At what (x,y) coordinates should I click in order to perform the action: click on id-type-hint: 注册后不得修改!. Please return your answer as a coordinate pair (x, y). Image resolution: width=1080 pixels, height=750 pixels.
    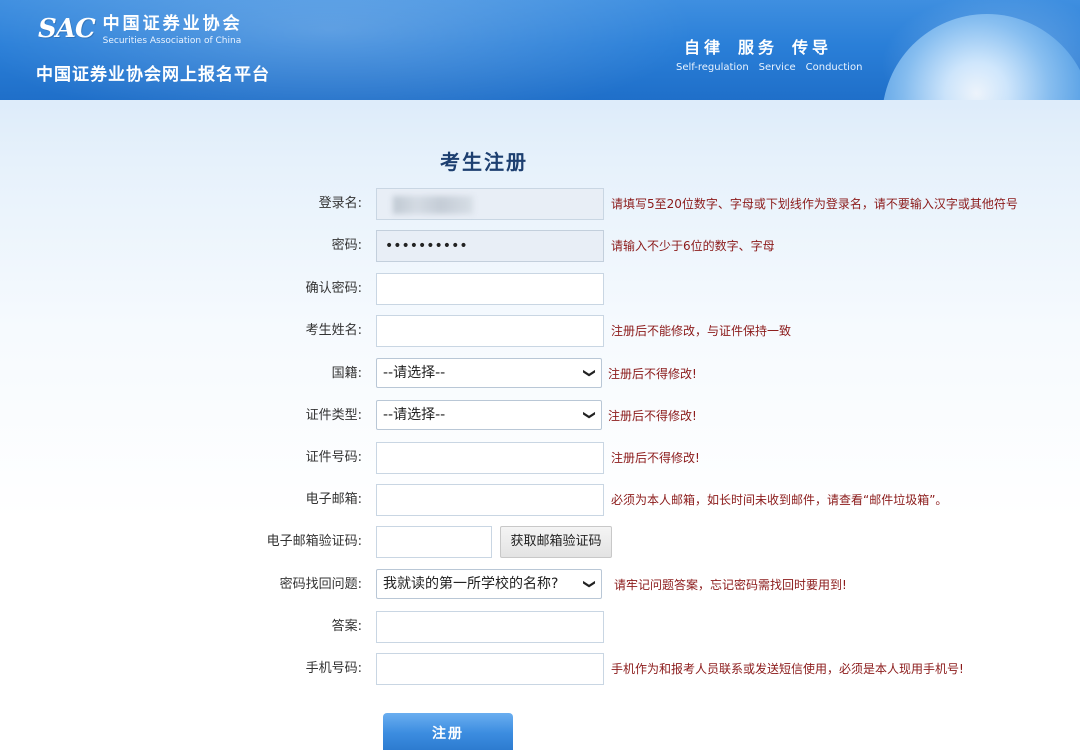
    Looking at the image, I should click on (652, 416).